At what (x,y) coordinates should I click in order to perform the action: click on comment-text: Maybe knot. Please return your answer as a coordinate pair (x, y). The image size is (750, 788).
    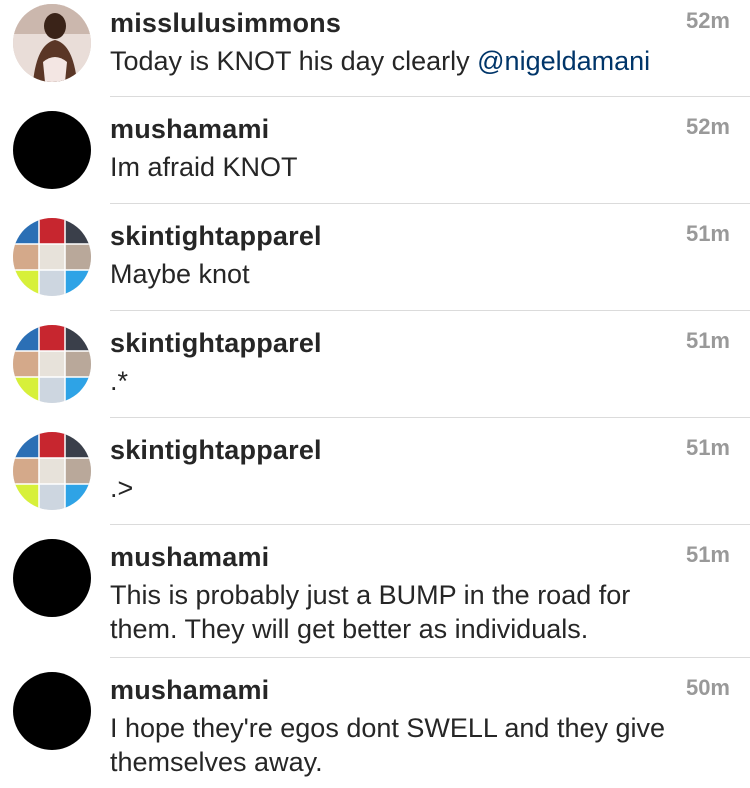
    Looking at the image, I should click on (180, 274).